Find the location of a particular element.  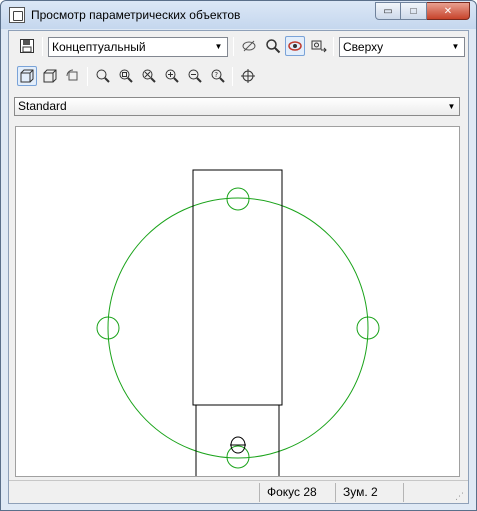

window-title: Просмотр параметрических объектов is located at coordinates (136, 15).